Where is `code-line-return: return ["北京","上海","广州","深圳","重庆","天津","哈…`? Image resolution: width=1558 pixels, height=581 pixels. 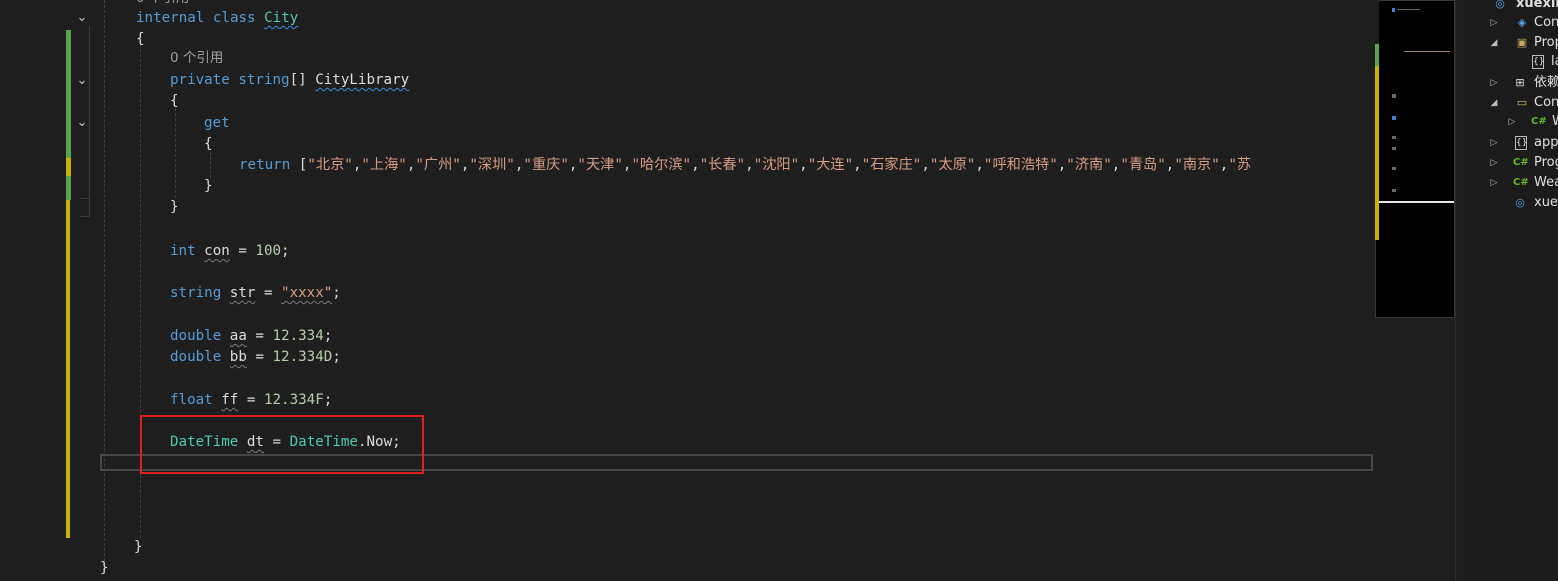 code-line-return: return ["北京","上海","广州","深圳","重庆","天津","哈… is located at coordinates (745, 165).